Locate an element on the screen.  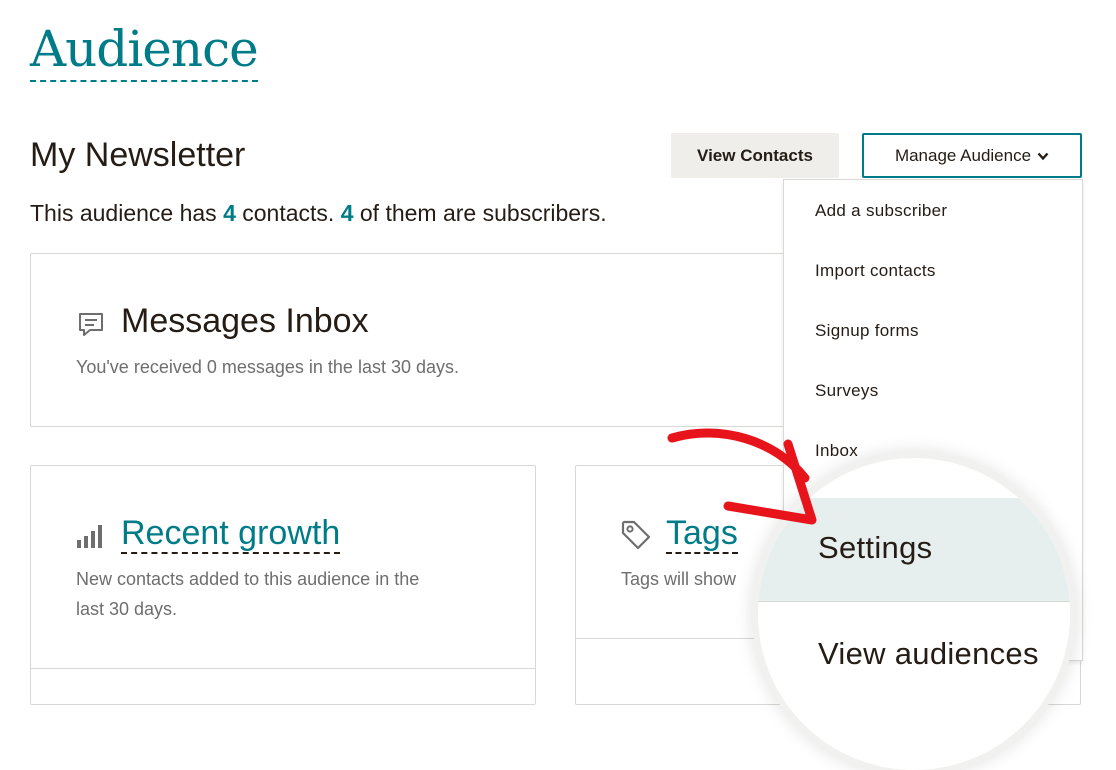
subscribers-count: 4 is located at coordinates (347, 213).